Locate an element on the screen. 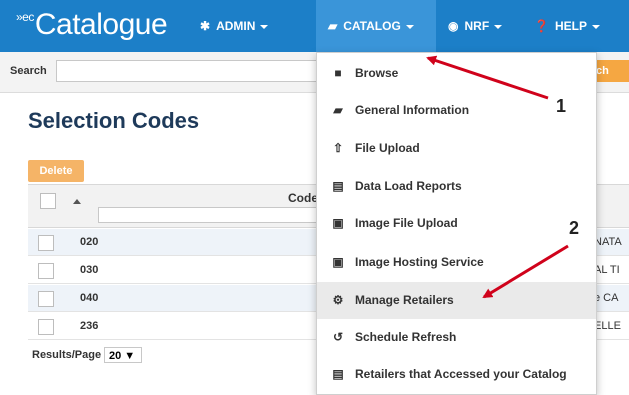 Image resolution: width=629 pixels, height=395 pixels. menu-item-label: Browse is located at coordinates (377, 73).